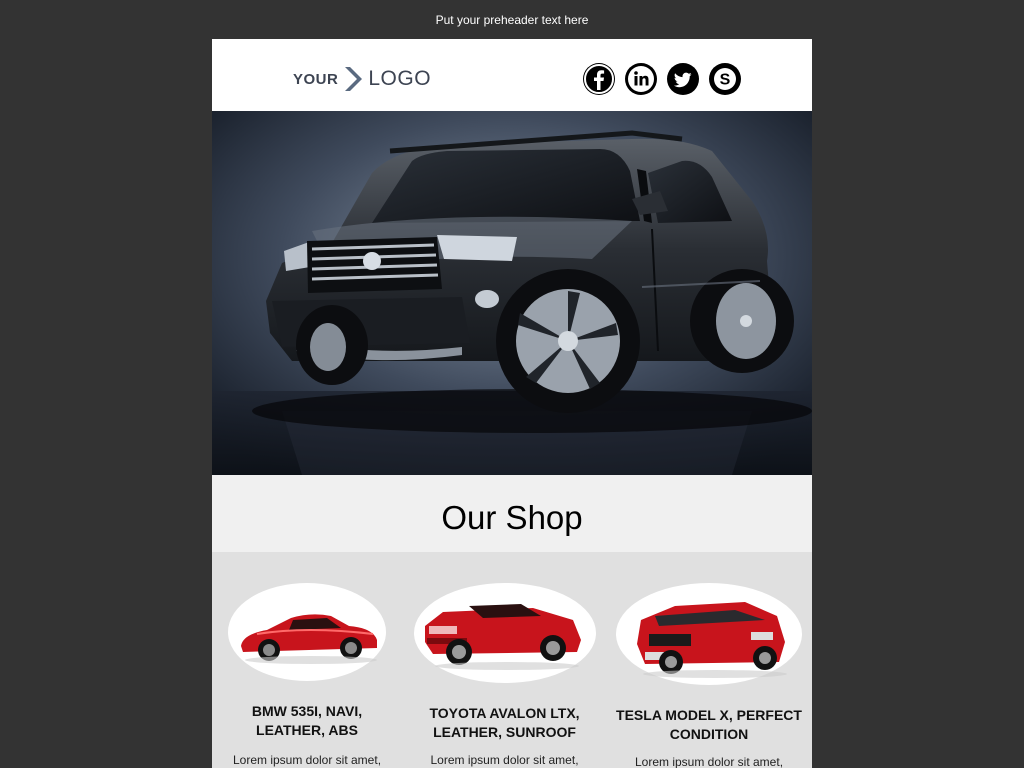  What do you see at coordinates (641, 79) in the screenshot?
I see `linkedin-icon` at bounding box center [641, 79].